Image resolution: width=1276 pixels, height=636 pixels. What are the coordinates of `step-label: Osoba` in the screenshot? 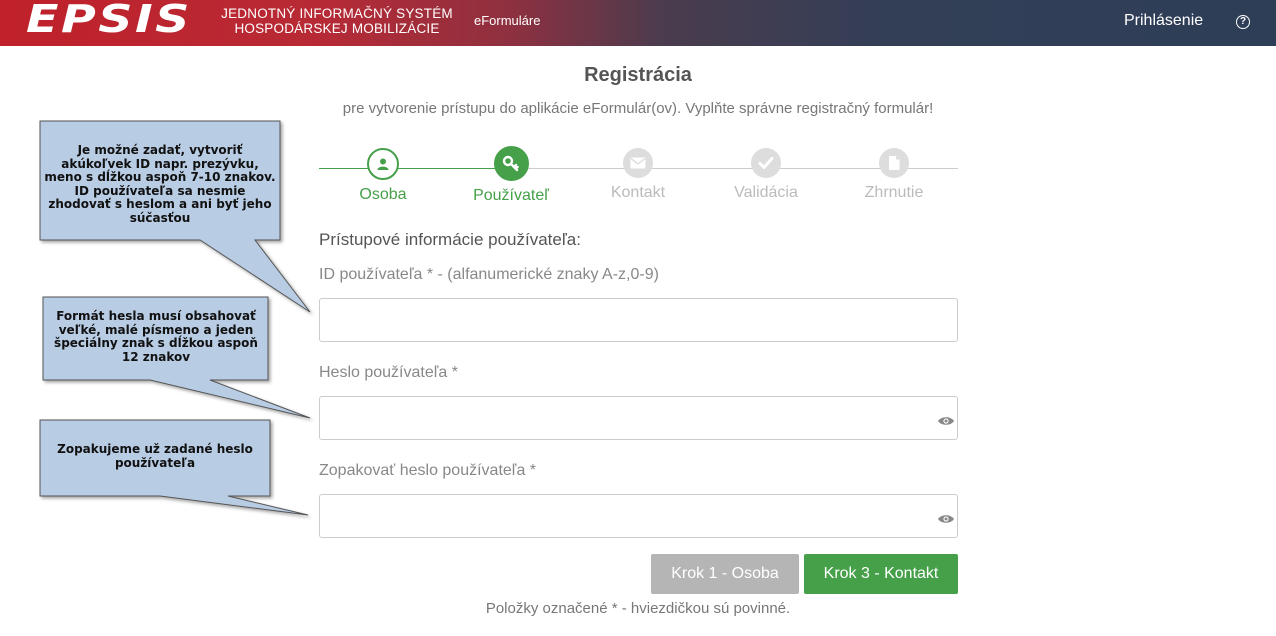 It's located at (383, 194).